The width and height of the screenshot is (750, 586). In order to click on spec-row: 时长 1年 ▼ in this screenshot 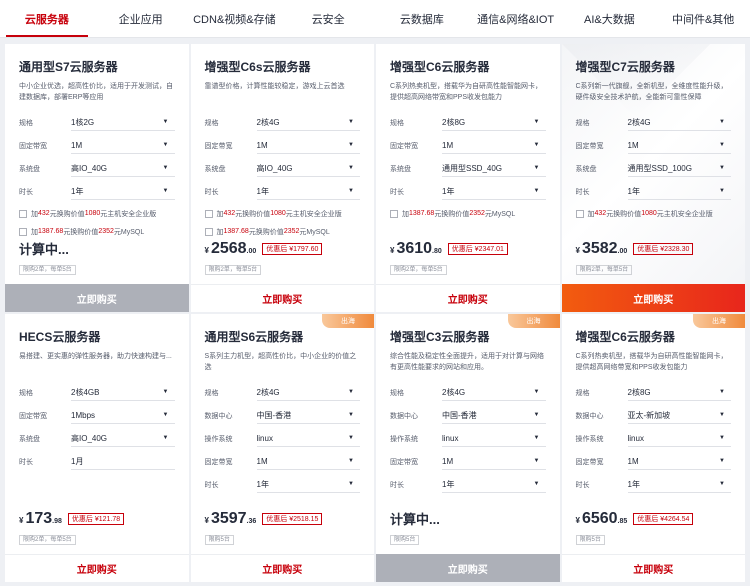, I will do `click(282, 484)`.